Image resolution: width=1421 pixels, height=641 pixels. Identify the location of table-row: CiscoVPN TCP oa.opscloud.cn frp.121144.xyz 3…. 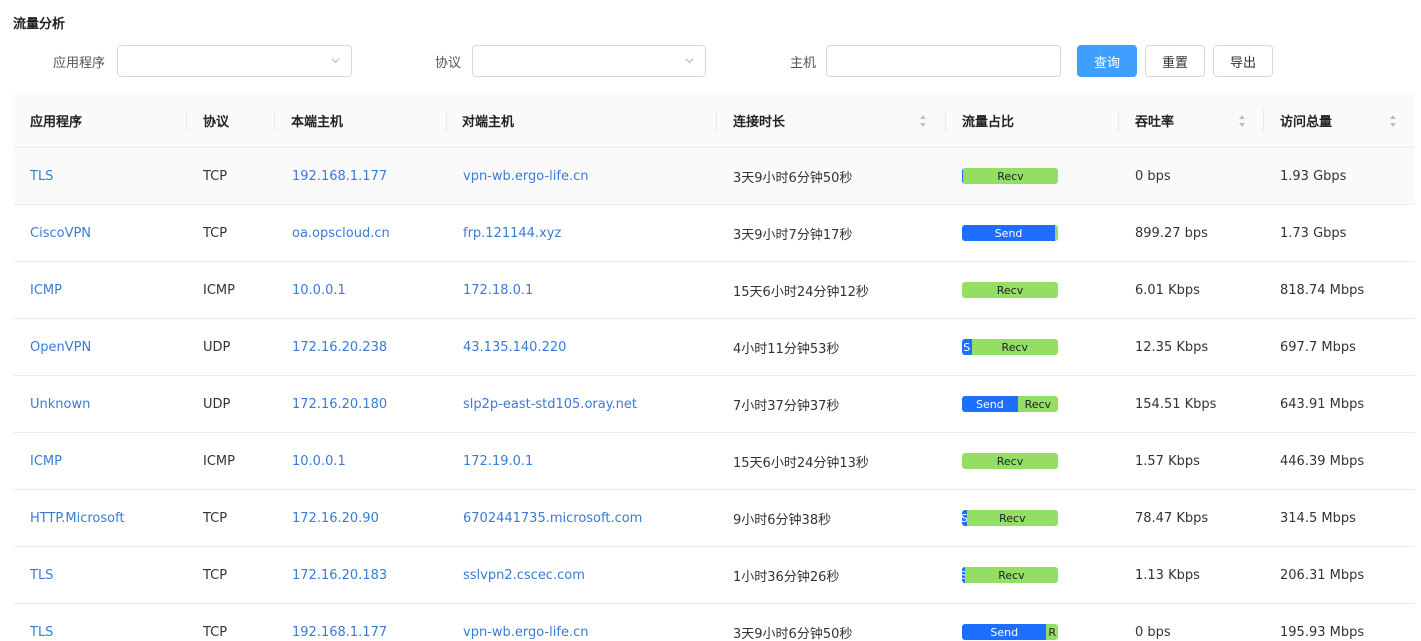
(714, 233).